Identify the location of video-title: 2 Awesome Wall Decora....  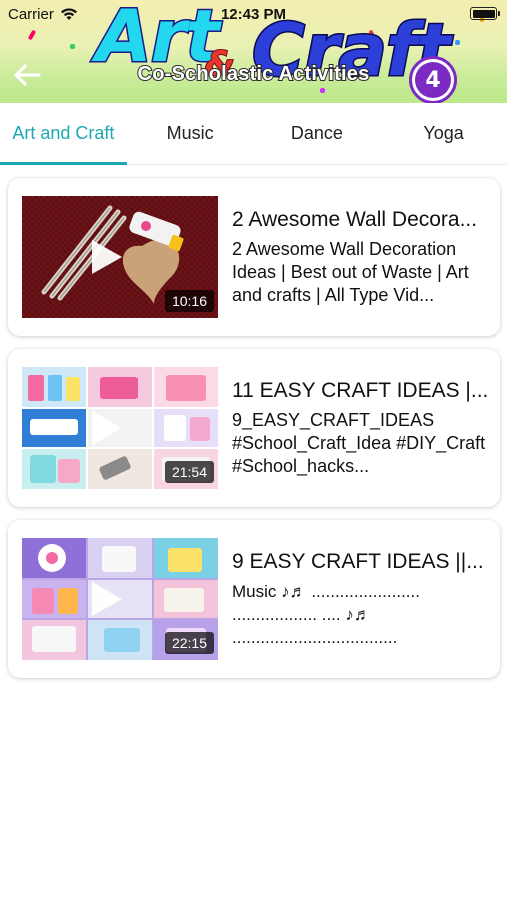
(355, 219).